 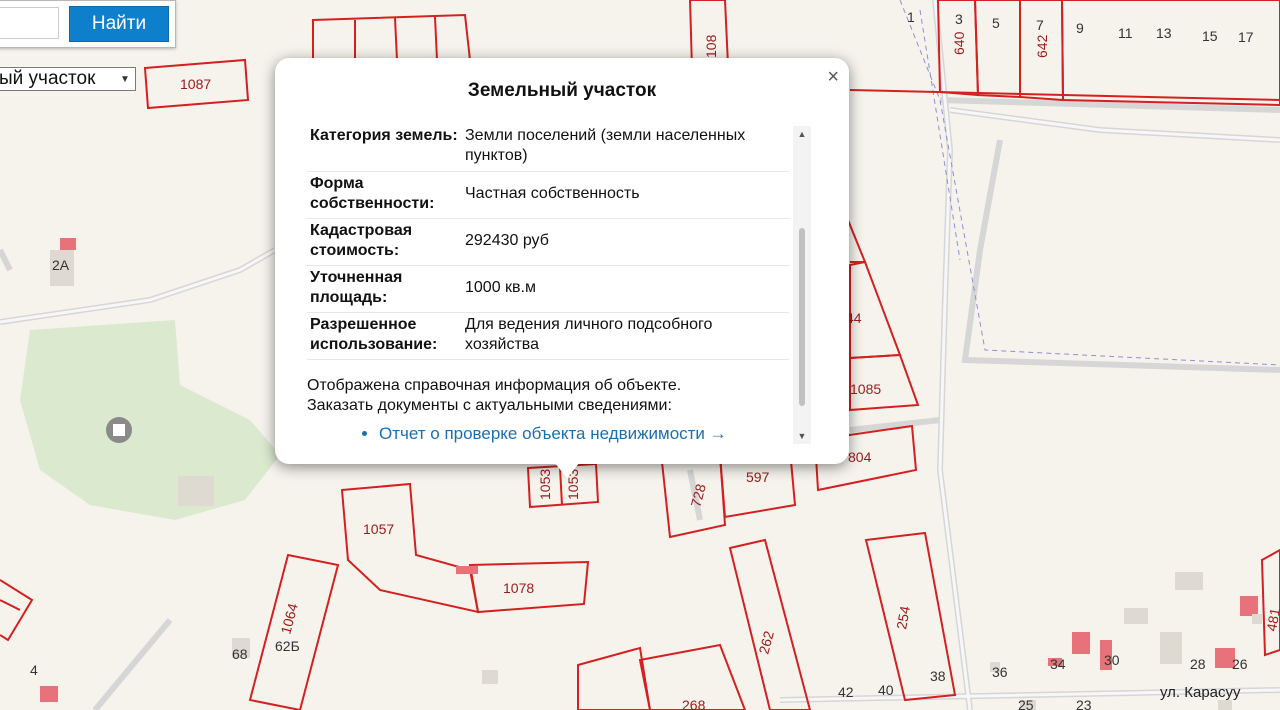 I want to click on search-button: Найти, so click(x=119, y=24).